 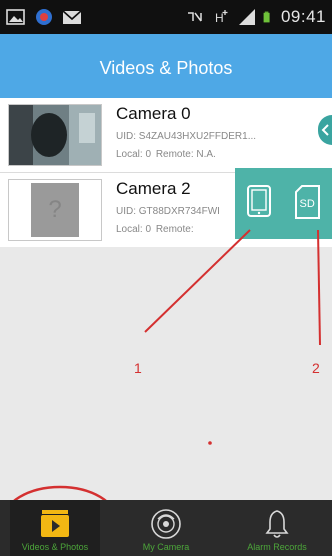 I want to click on sd-label: SD, so click(x=307, y=204).